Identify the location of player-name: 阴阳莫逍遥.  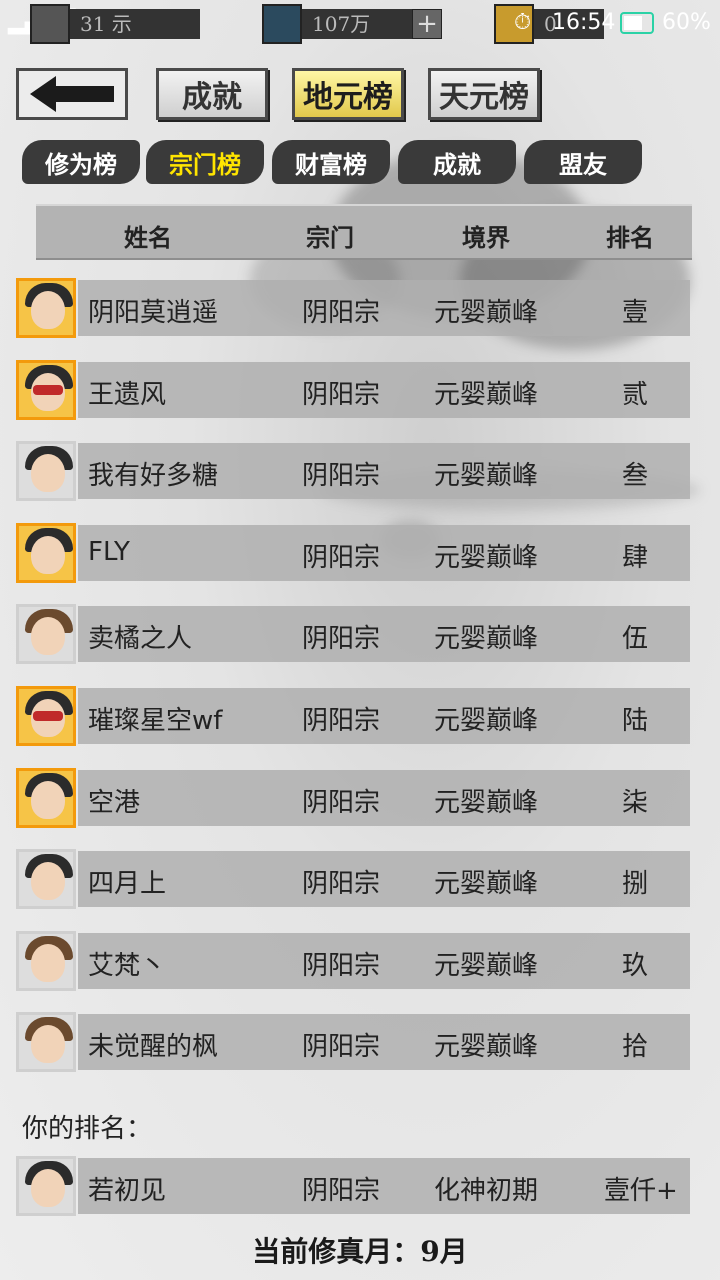
(153, 313).